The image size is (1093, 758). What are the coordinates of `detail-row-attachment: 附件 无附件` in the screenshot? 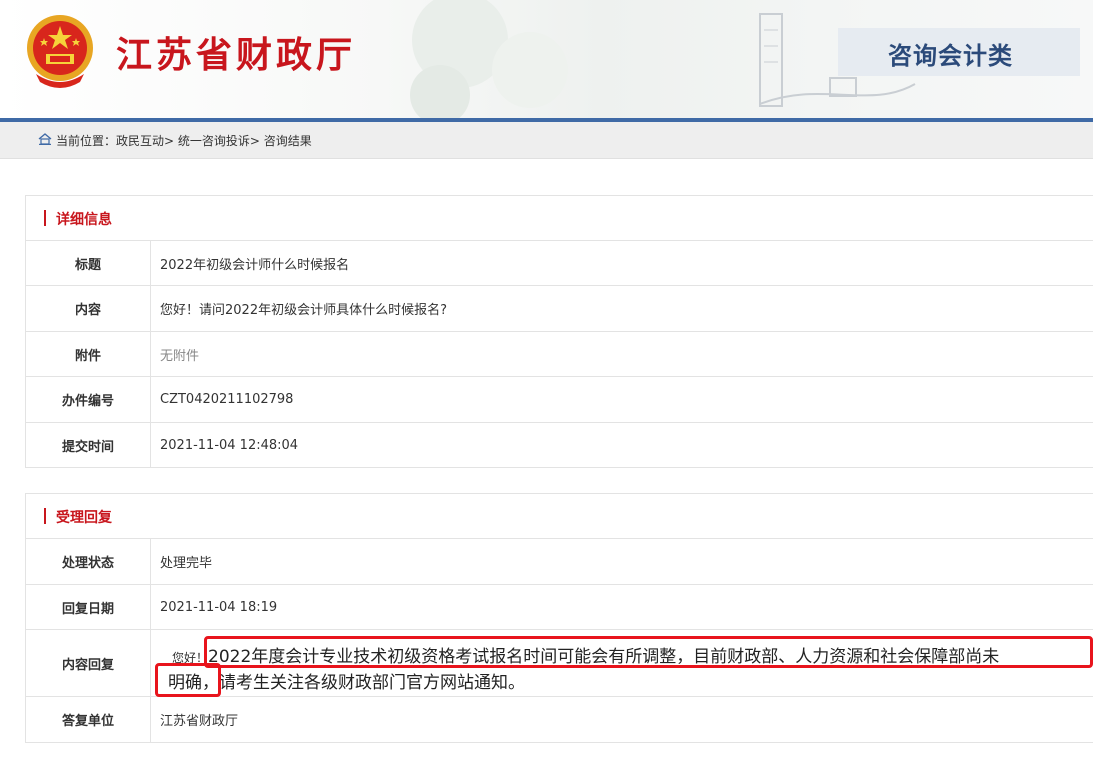 It's located at (559, 354).